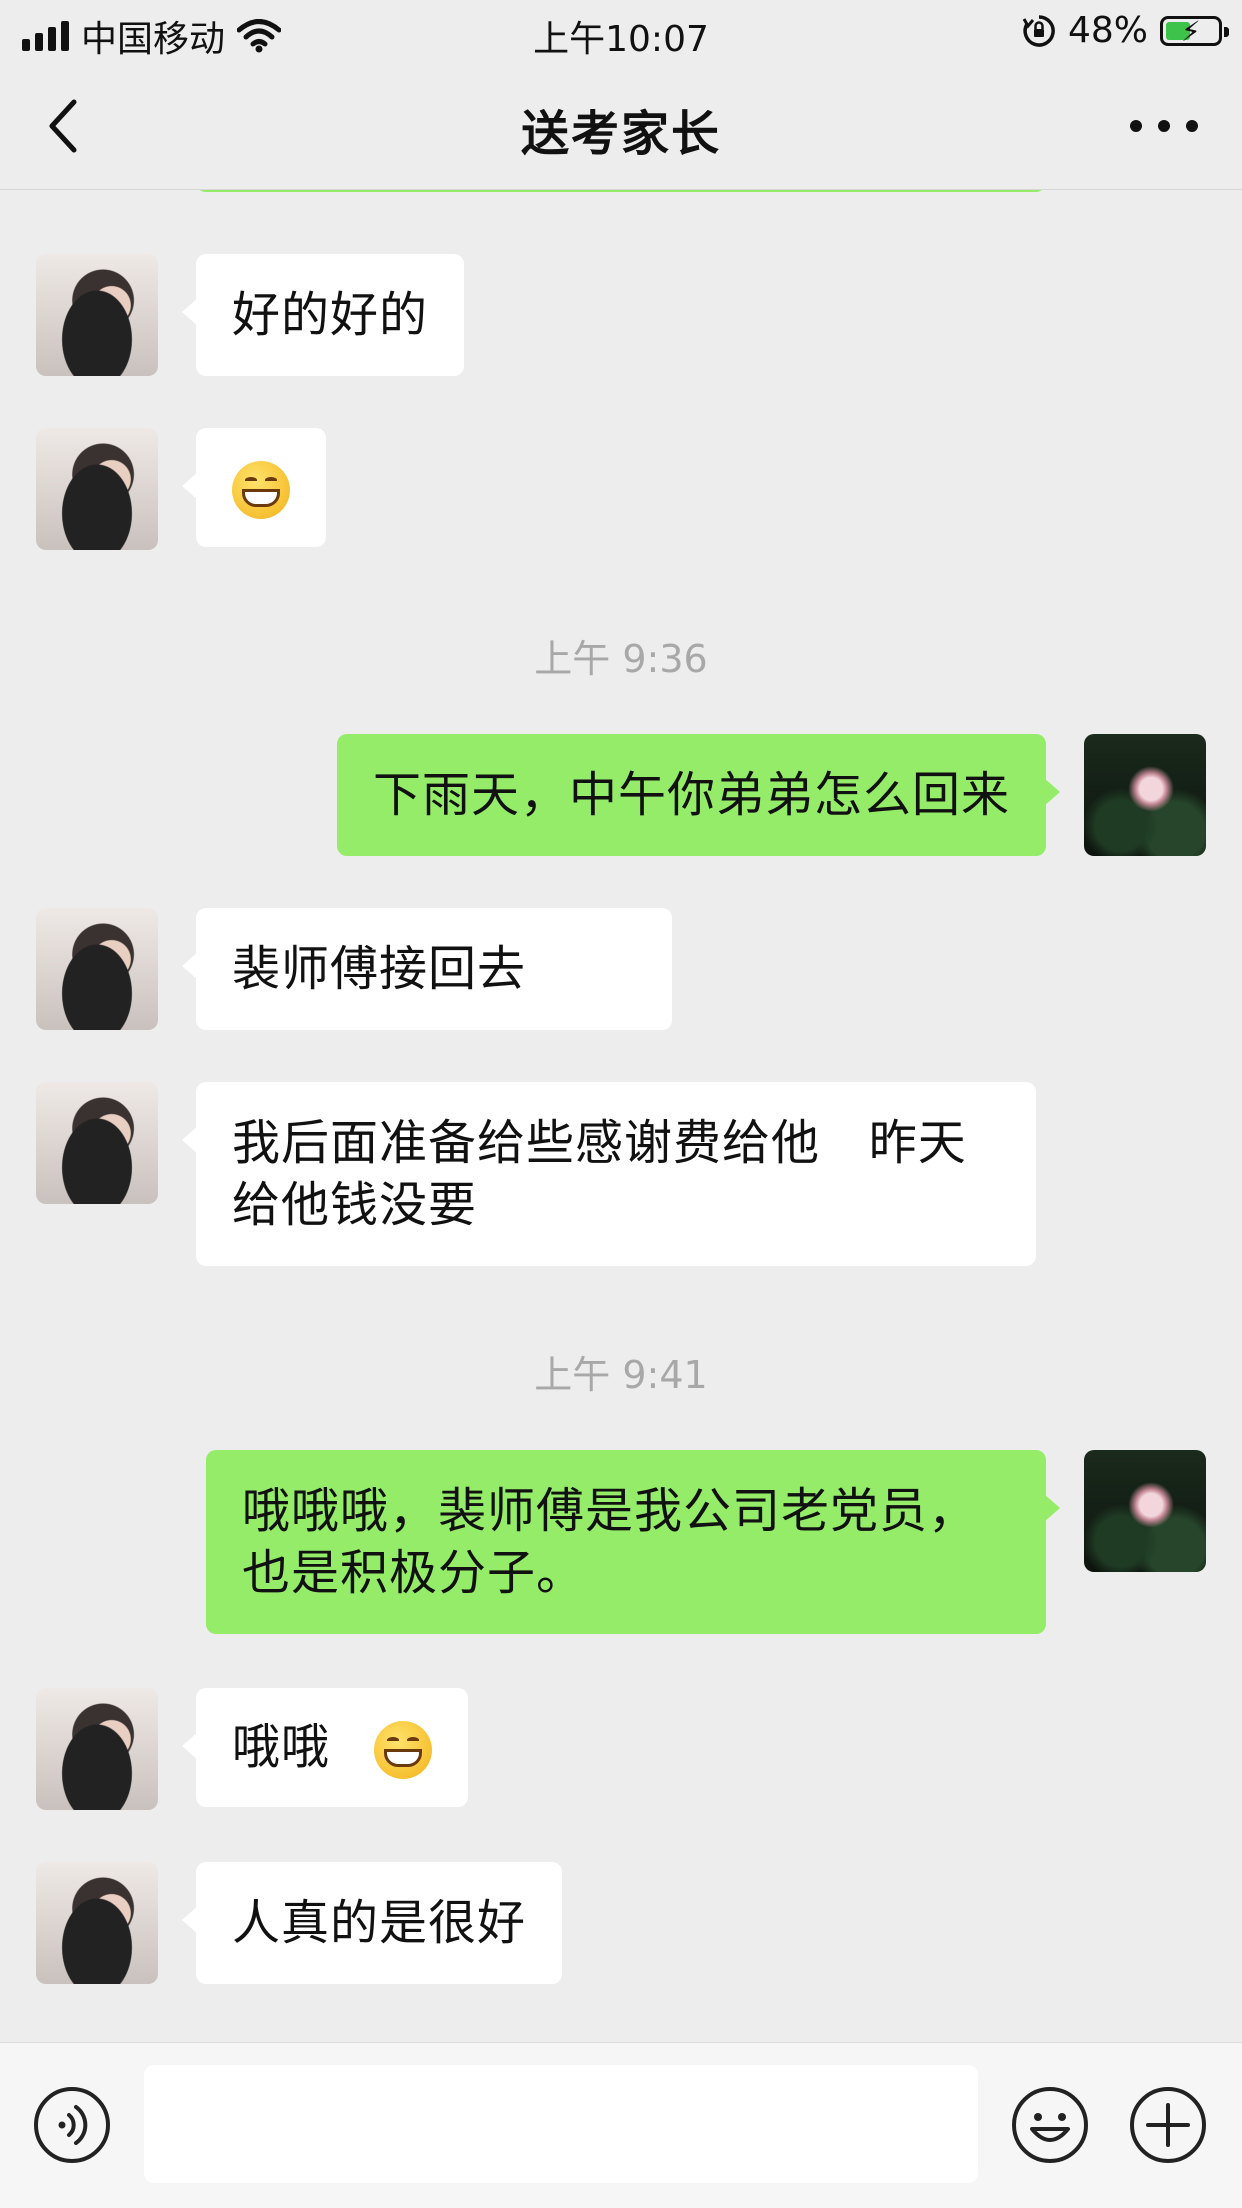 Image resolution: width=1242 pixels, height=2208 pixels. What do you see at coordinates (599, 1143) in the screenshot?
I see `message-text-line: 我后面准备给些感谢费给他 昨天` at bounding box center [599, 1143].